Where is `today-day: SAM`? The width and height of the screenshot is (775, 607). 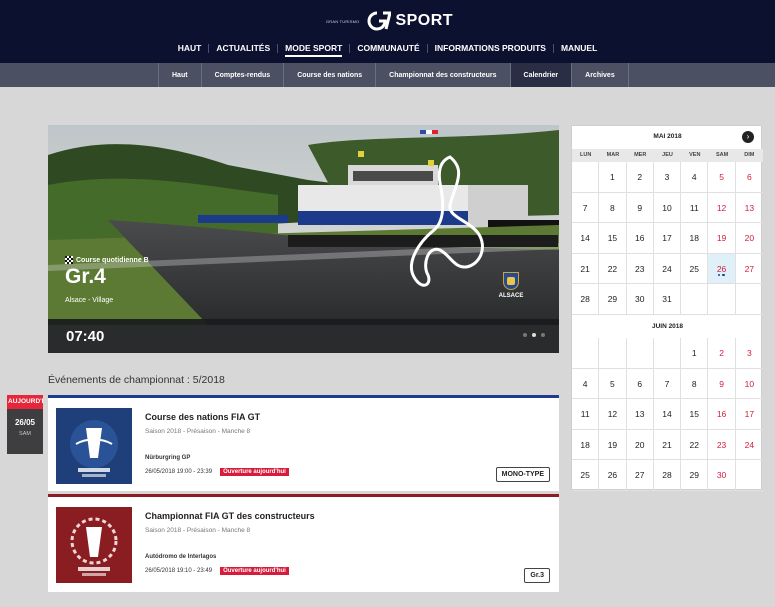 today-day: SAM is located at coordinates (25, 434).